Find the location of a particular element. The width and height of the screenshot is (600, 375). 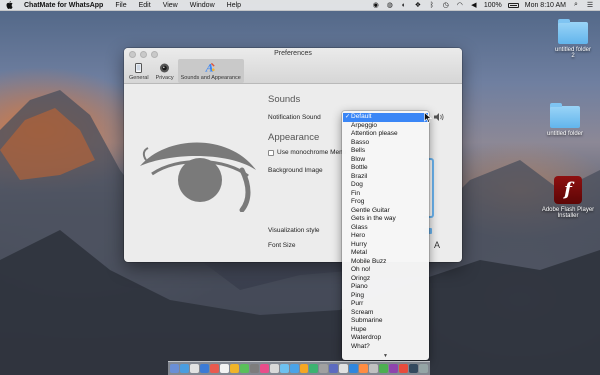

sound-option: Dog is located at coordinates (385, 185).